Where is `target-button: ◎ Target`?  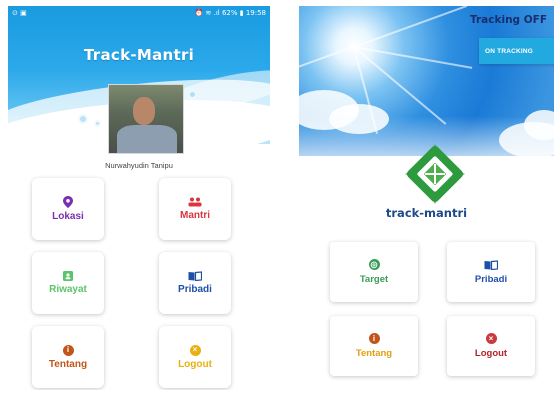
target-button: ◎ Target is located at coordinates (374, 272).